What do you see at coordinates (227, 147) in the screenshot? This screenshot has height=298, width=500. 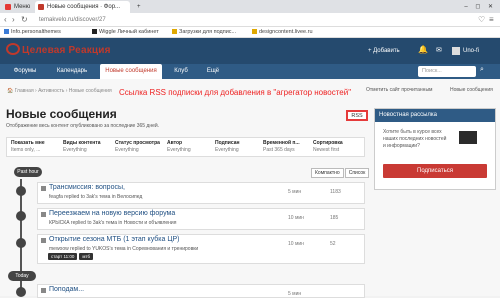 I see `filter-following: Подписан Everything` at bounding box center [227, 147].